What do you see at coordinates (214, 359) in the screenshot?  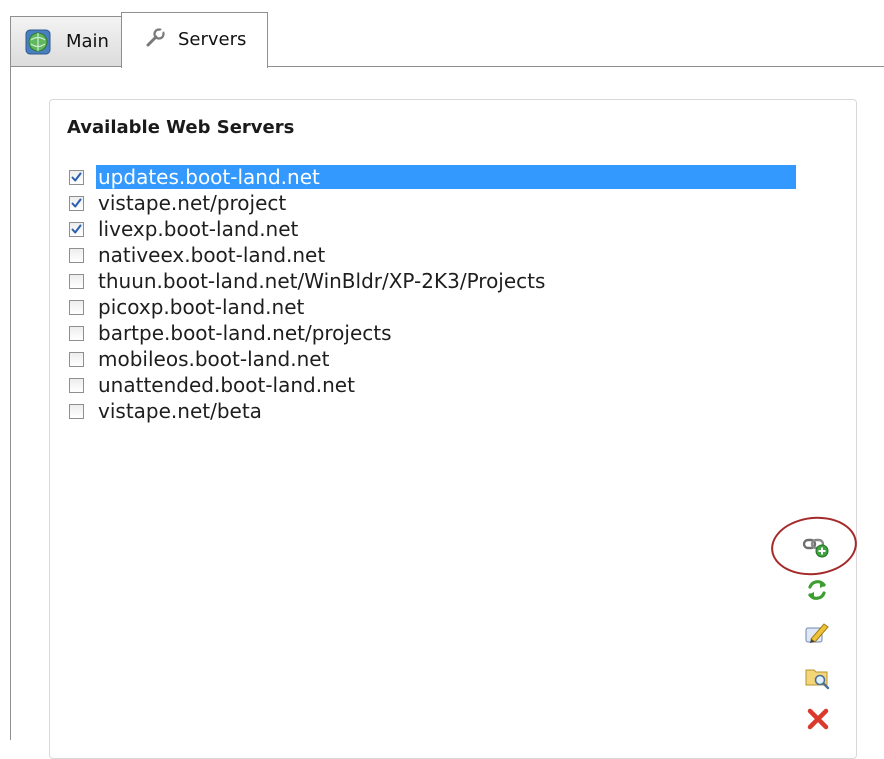 I see `server-label: mobileos.boot-land.net` at bounding box center [214, 359].